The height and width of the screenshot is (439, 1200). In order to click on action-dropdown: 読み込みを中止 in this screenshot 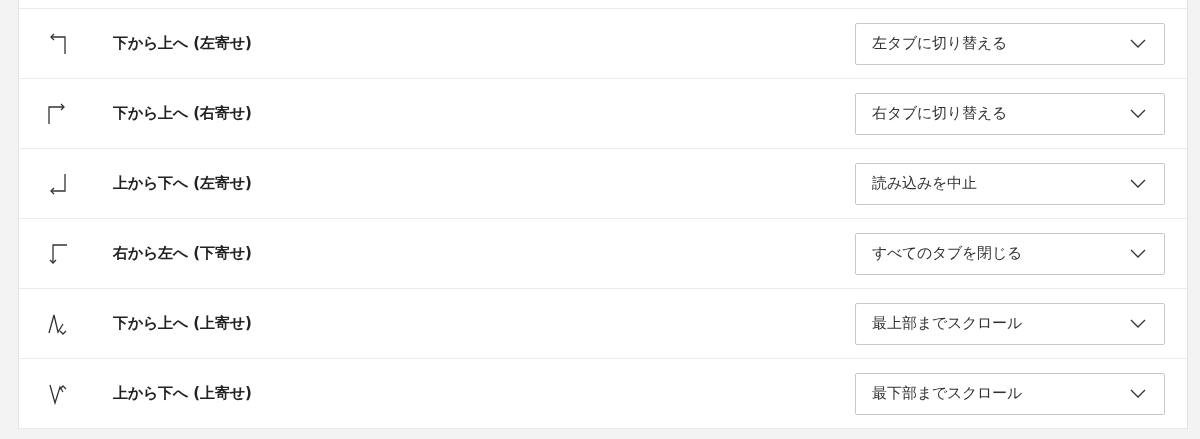, I will do `click(1010, 183)`.